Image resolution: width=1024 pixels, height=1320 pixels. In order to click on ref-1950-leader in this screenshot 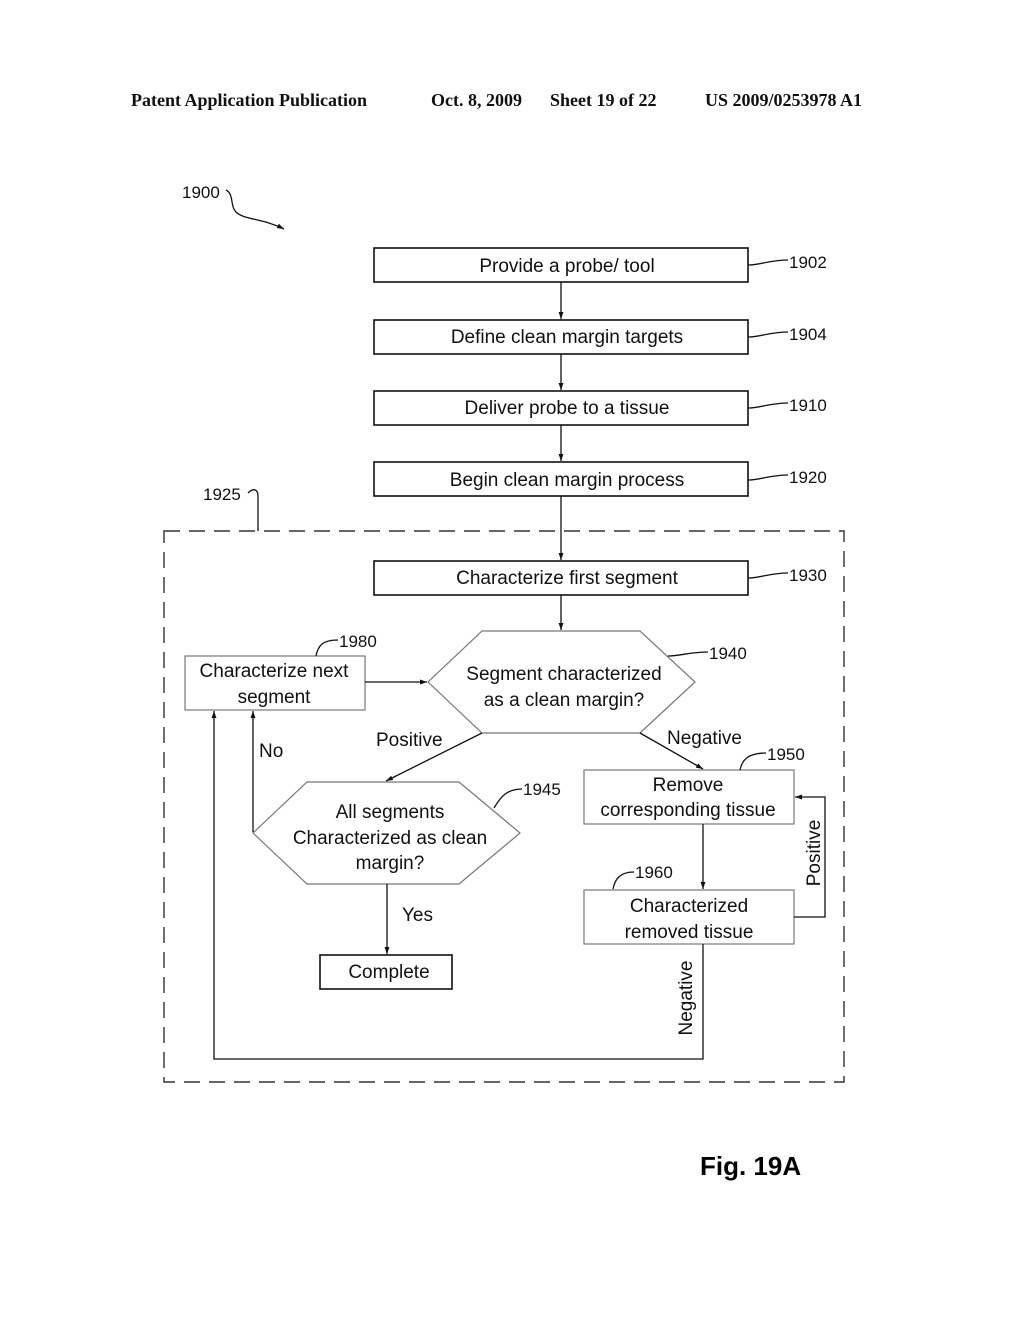, I will do `click(753, 761)`.